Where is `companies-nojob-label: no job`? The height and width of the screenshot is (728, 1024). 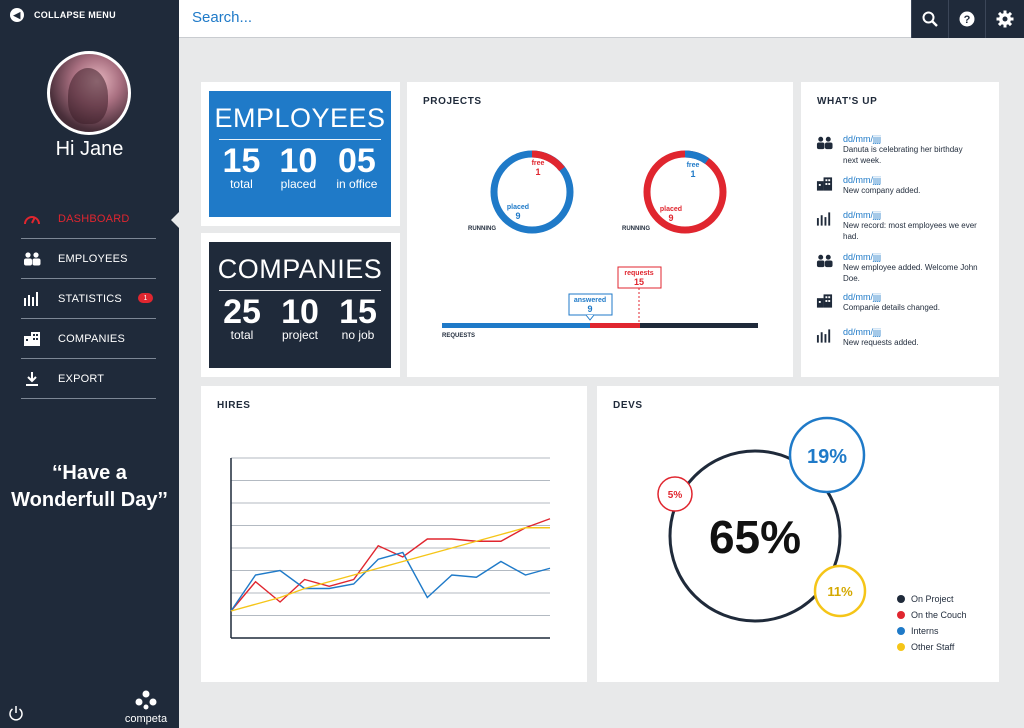 companies-nojob-label: no job is located at coordinates (358, 335).